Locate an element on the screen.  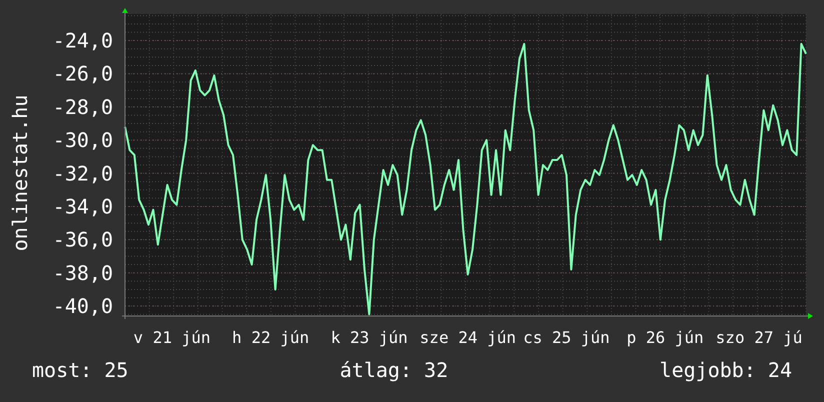
y-tick-label: -34,0 is located at coordinates (82, 206).